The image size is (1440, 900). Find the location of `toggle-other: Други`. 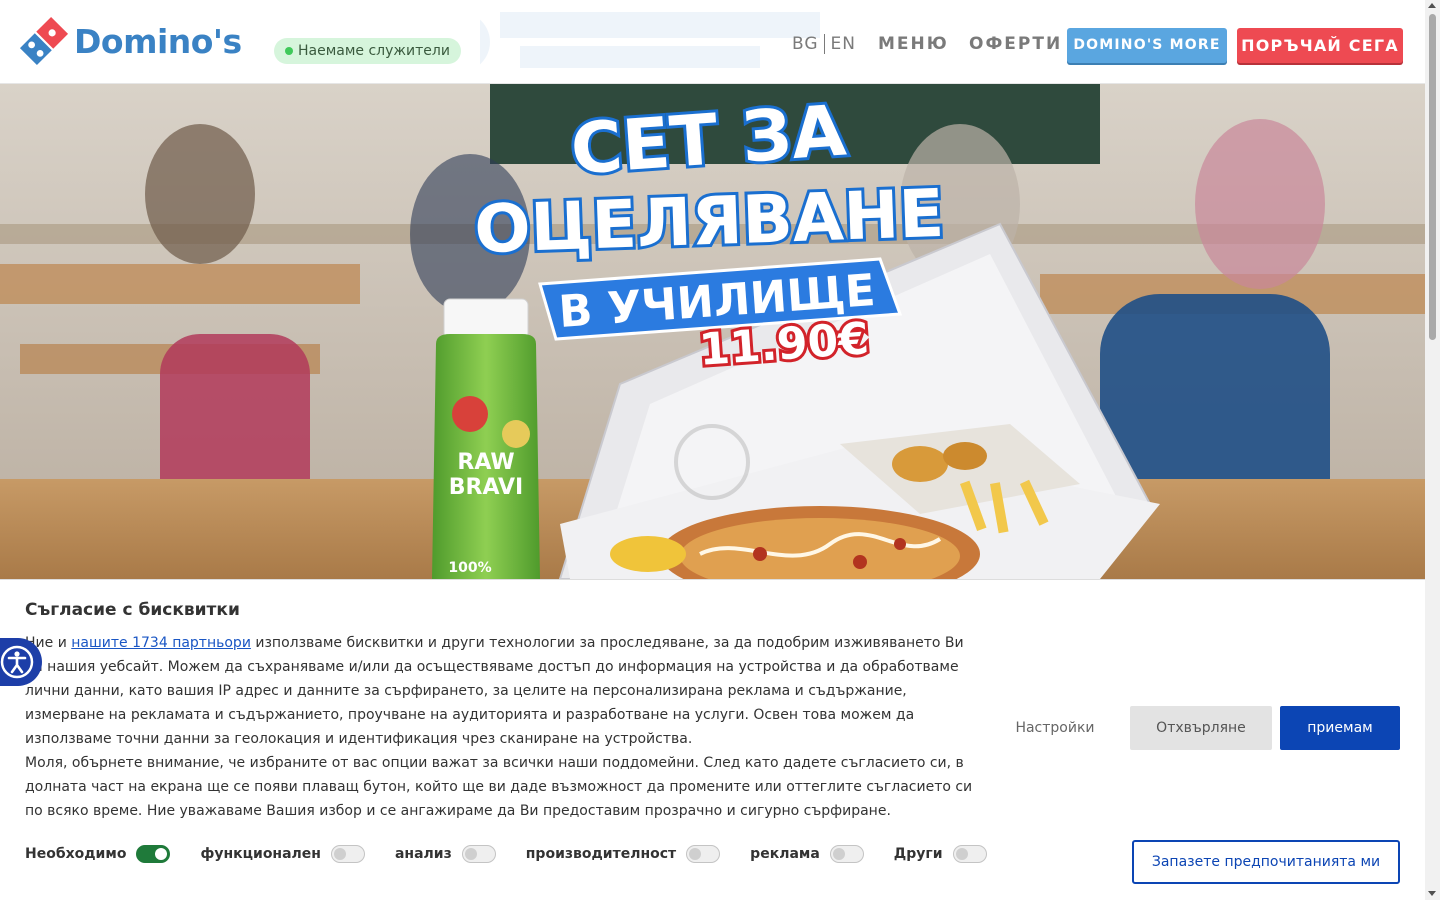

toggle-other: Други is located at coordinates (940, 854).